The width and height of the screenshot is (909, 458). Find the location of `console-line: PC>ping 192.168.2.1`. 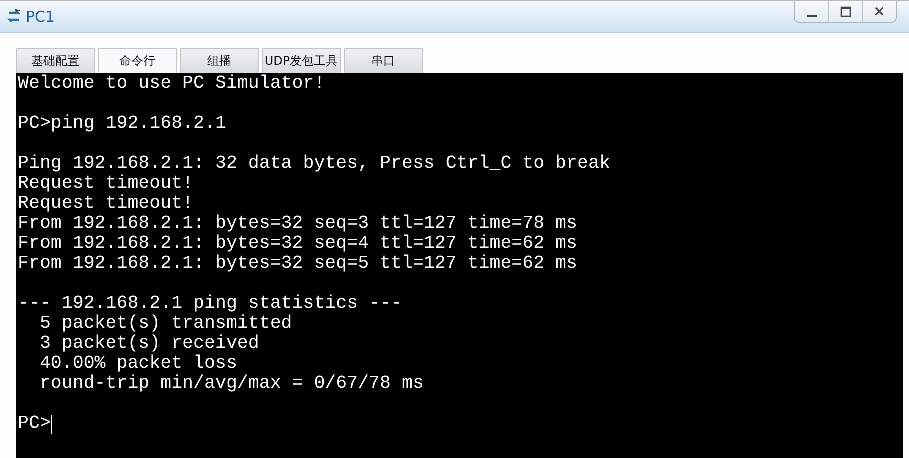

console-line: PC>ping 192.168.2.1 is located at coordinates (122, 124).